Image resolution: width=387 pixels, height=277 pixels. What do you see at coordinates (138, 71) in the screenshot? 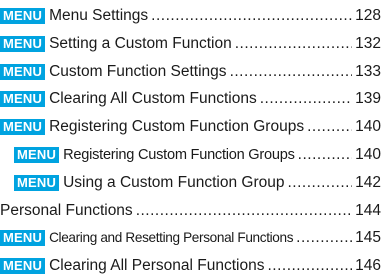
I see `toc-entry-title: Custom Function Settings` at bounding box center [138, 71].